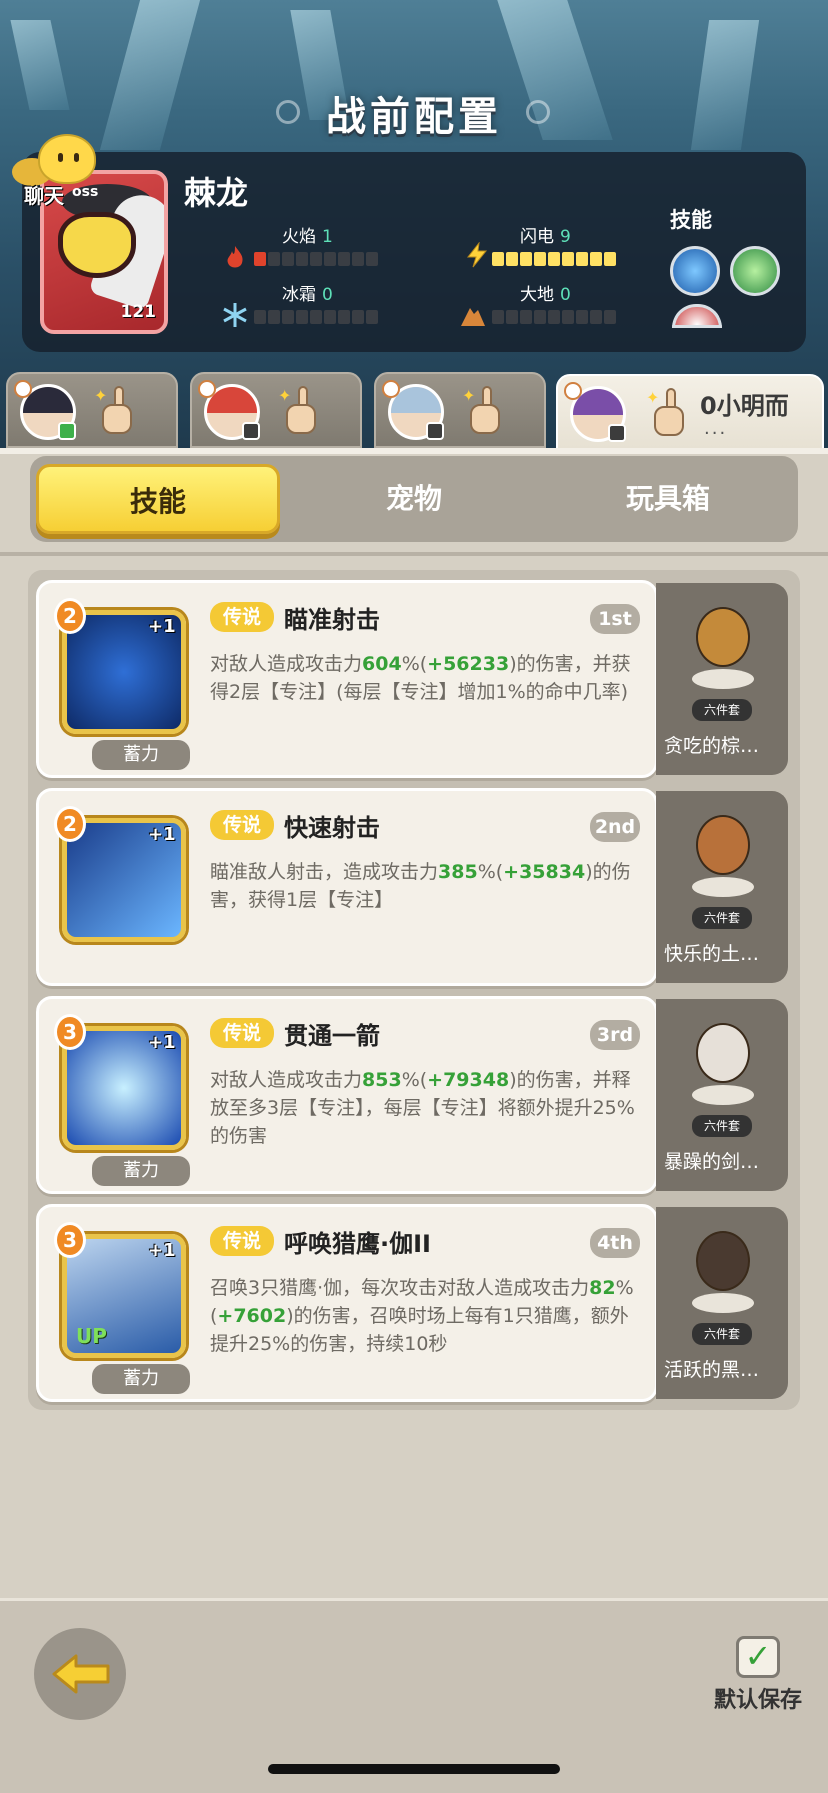 The image size is (828, 1793). Describe the element at coordinates (554, 317) in the screenshot. I see `earth-progress-bar` at that location.